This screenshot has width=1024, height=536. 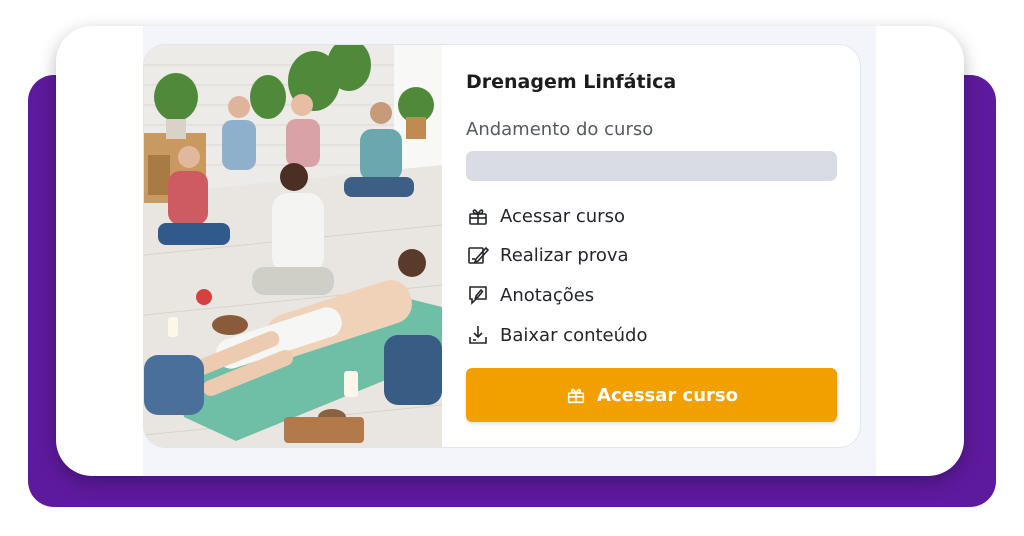 I want to click on download-tray-icon, so click(x=478, y=335).